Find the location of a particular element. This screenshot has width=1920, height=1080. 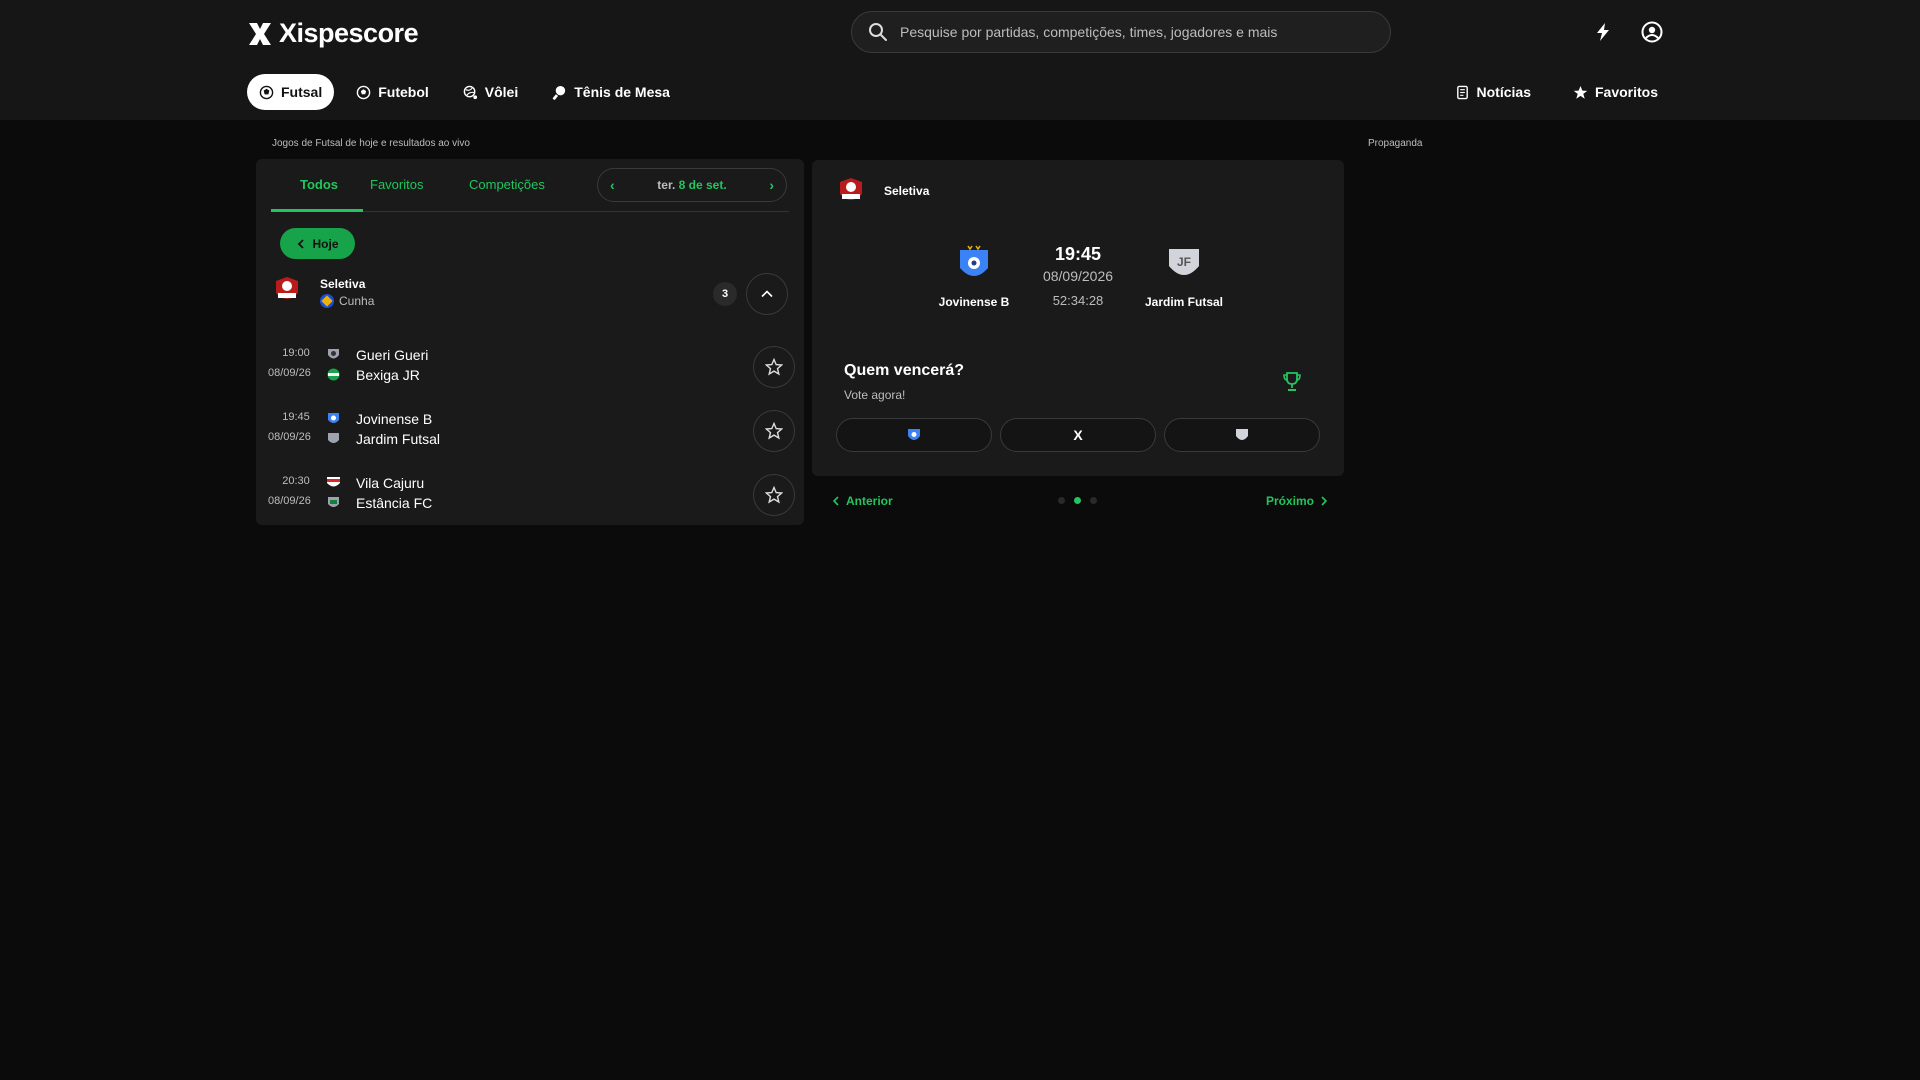

nav-volei: Vôlei is located at coordinates (490, 92).